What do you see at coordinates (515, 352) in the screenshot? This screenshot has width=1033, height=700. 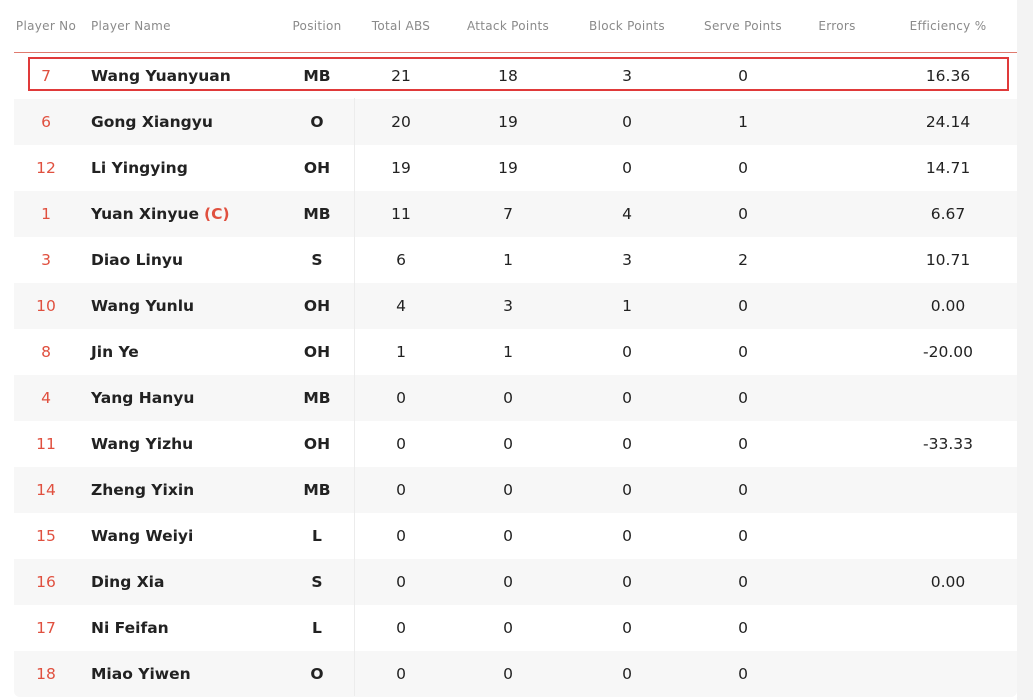 I see `table-row: 8 Jin Ye OH 1 1 0 0 -20.00` at bounding box center [515, 352].